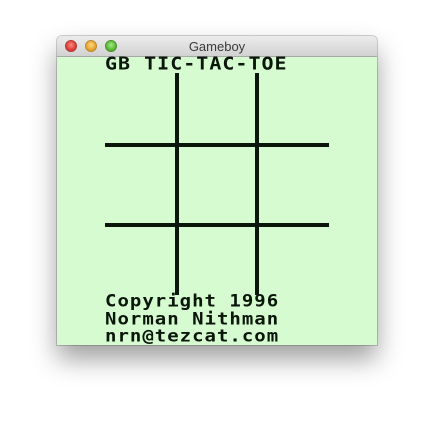  Describe the element at coordinates (196, 63) in the screenshot. I see `game-title: GB TIC-TAC-TOE` at that location.